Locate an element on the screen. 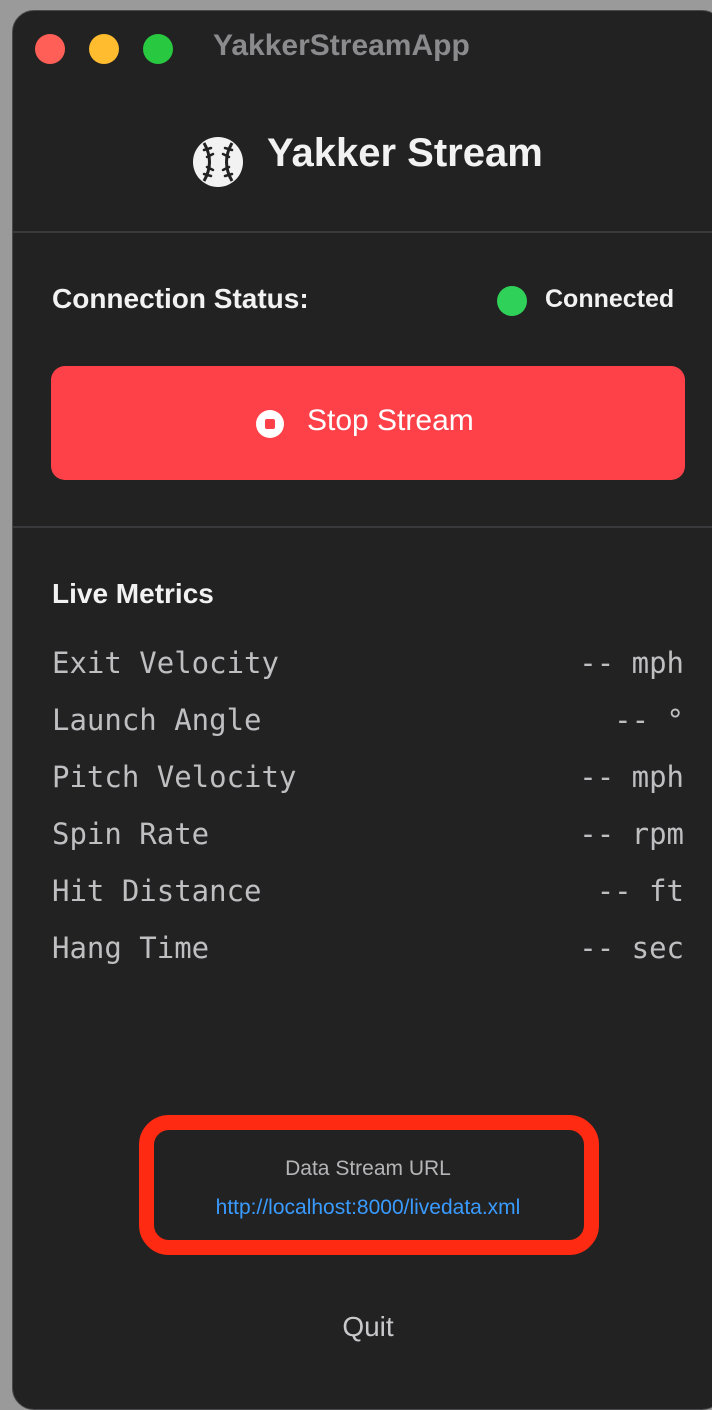 This screenshot has width=712, height=1410. baseball-icon is located at coordinates (218, 162).